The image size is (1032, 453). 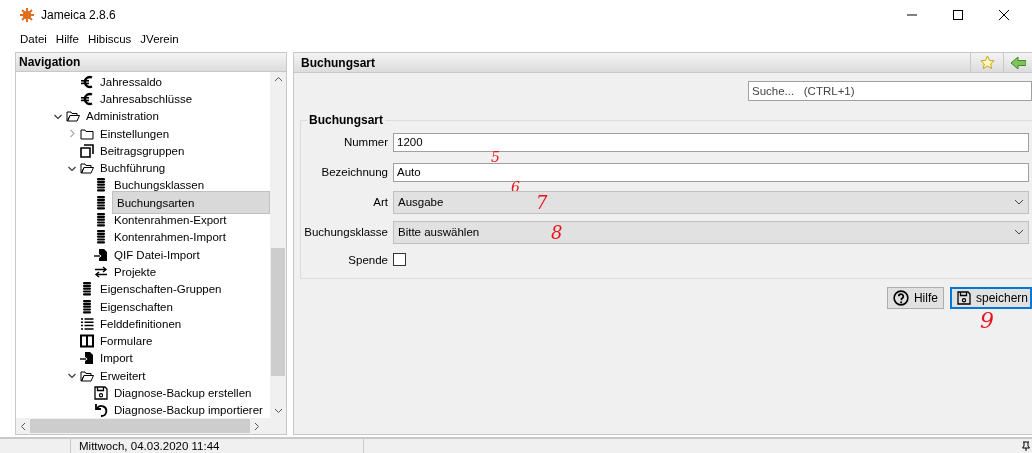 What do you see at coordinates (87, 323) in the screenshot?
I see `list-icon` at bounding box center [87, 323].